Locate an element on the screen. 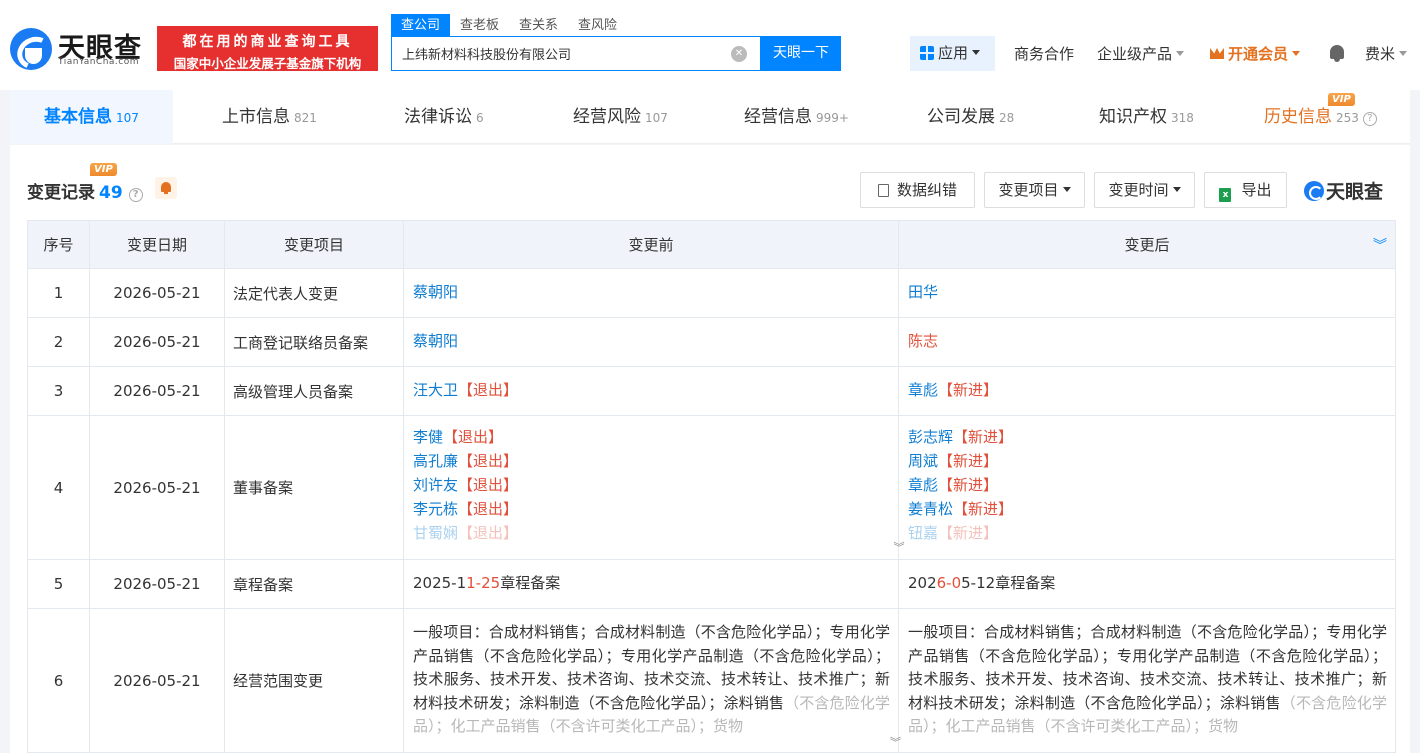 Image resolution: width=1420 pixels, height=753 pixels. tab-company-development: 公司发展 28 is located at coordinates (970, 117).